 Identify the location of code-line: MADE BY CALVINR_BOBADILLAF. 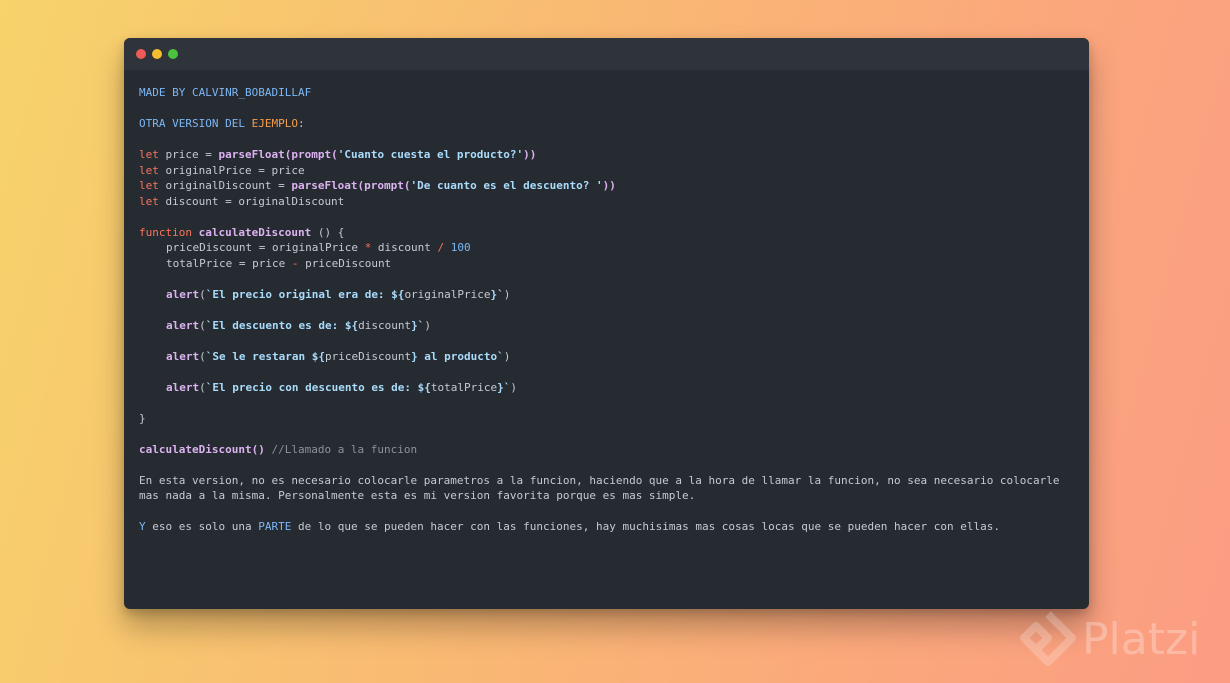
(604, 93).